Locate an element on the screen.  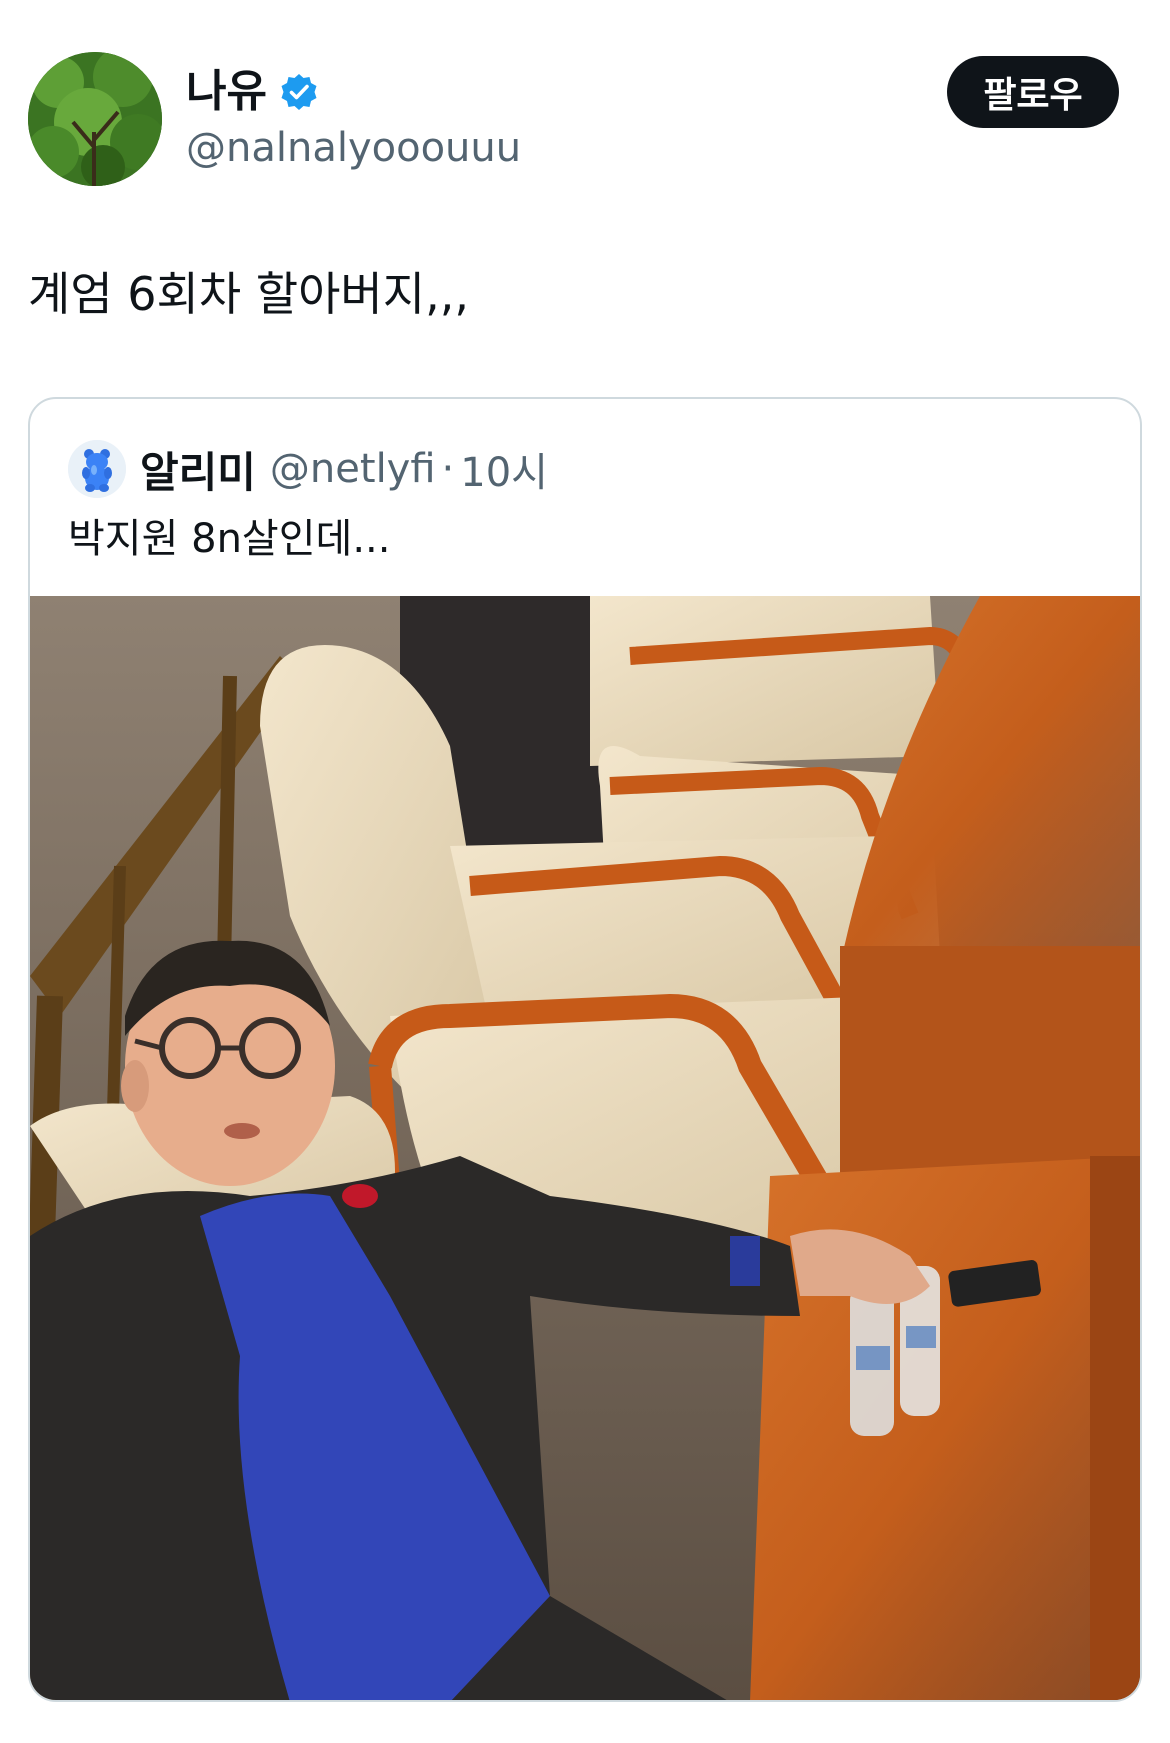
quoted-tweet-time: 10시 is located at coordinates (504, 469).